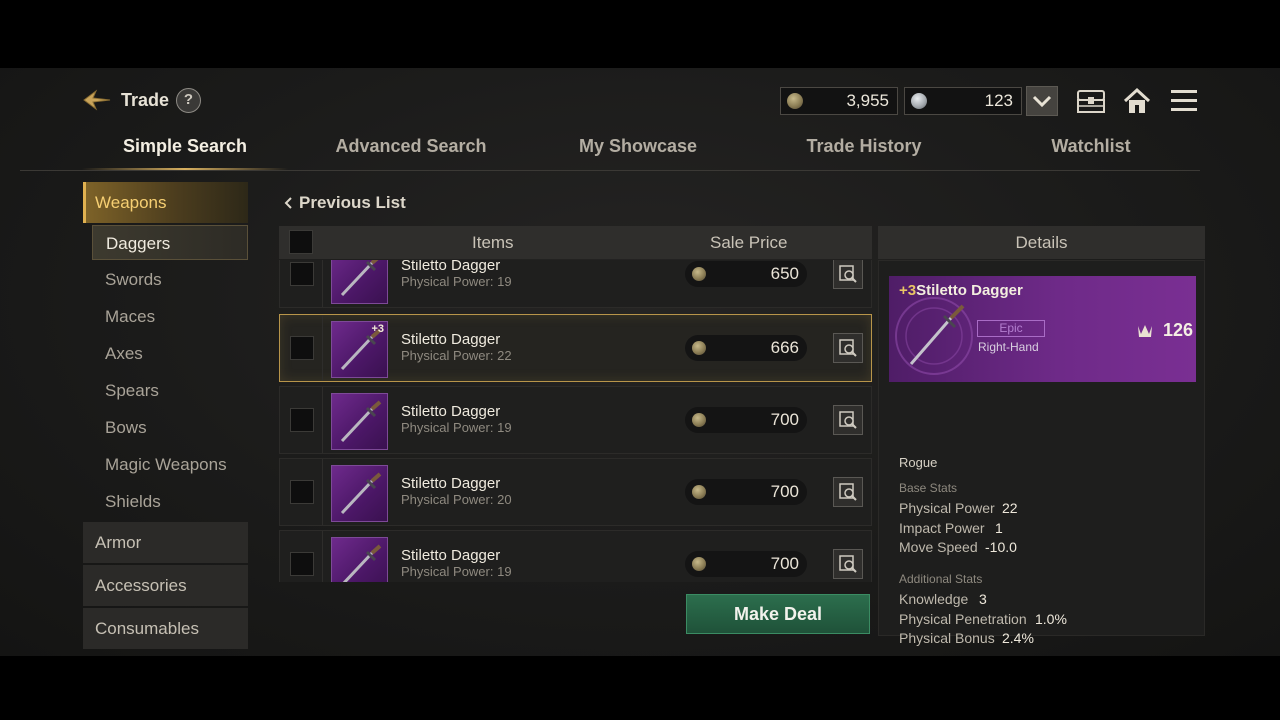 Image resolution: width=1280 pixels, height=720 pixels. Describe the element at coordinates (918, 462) in the screenshot. I see `class-requirement: Rogue` at that location.